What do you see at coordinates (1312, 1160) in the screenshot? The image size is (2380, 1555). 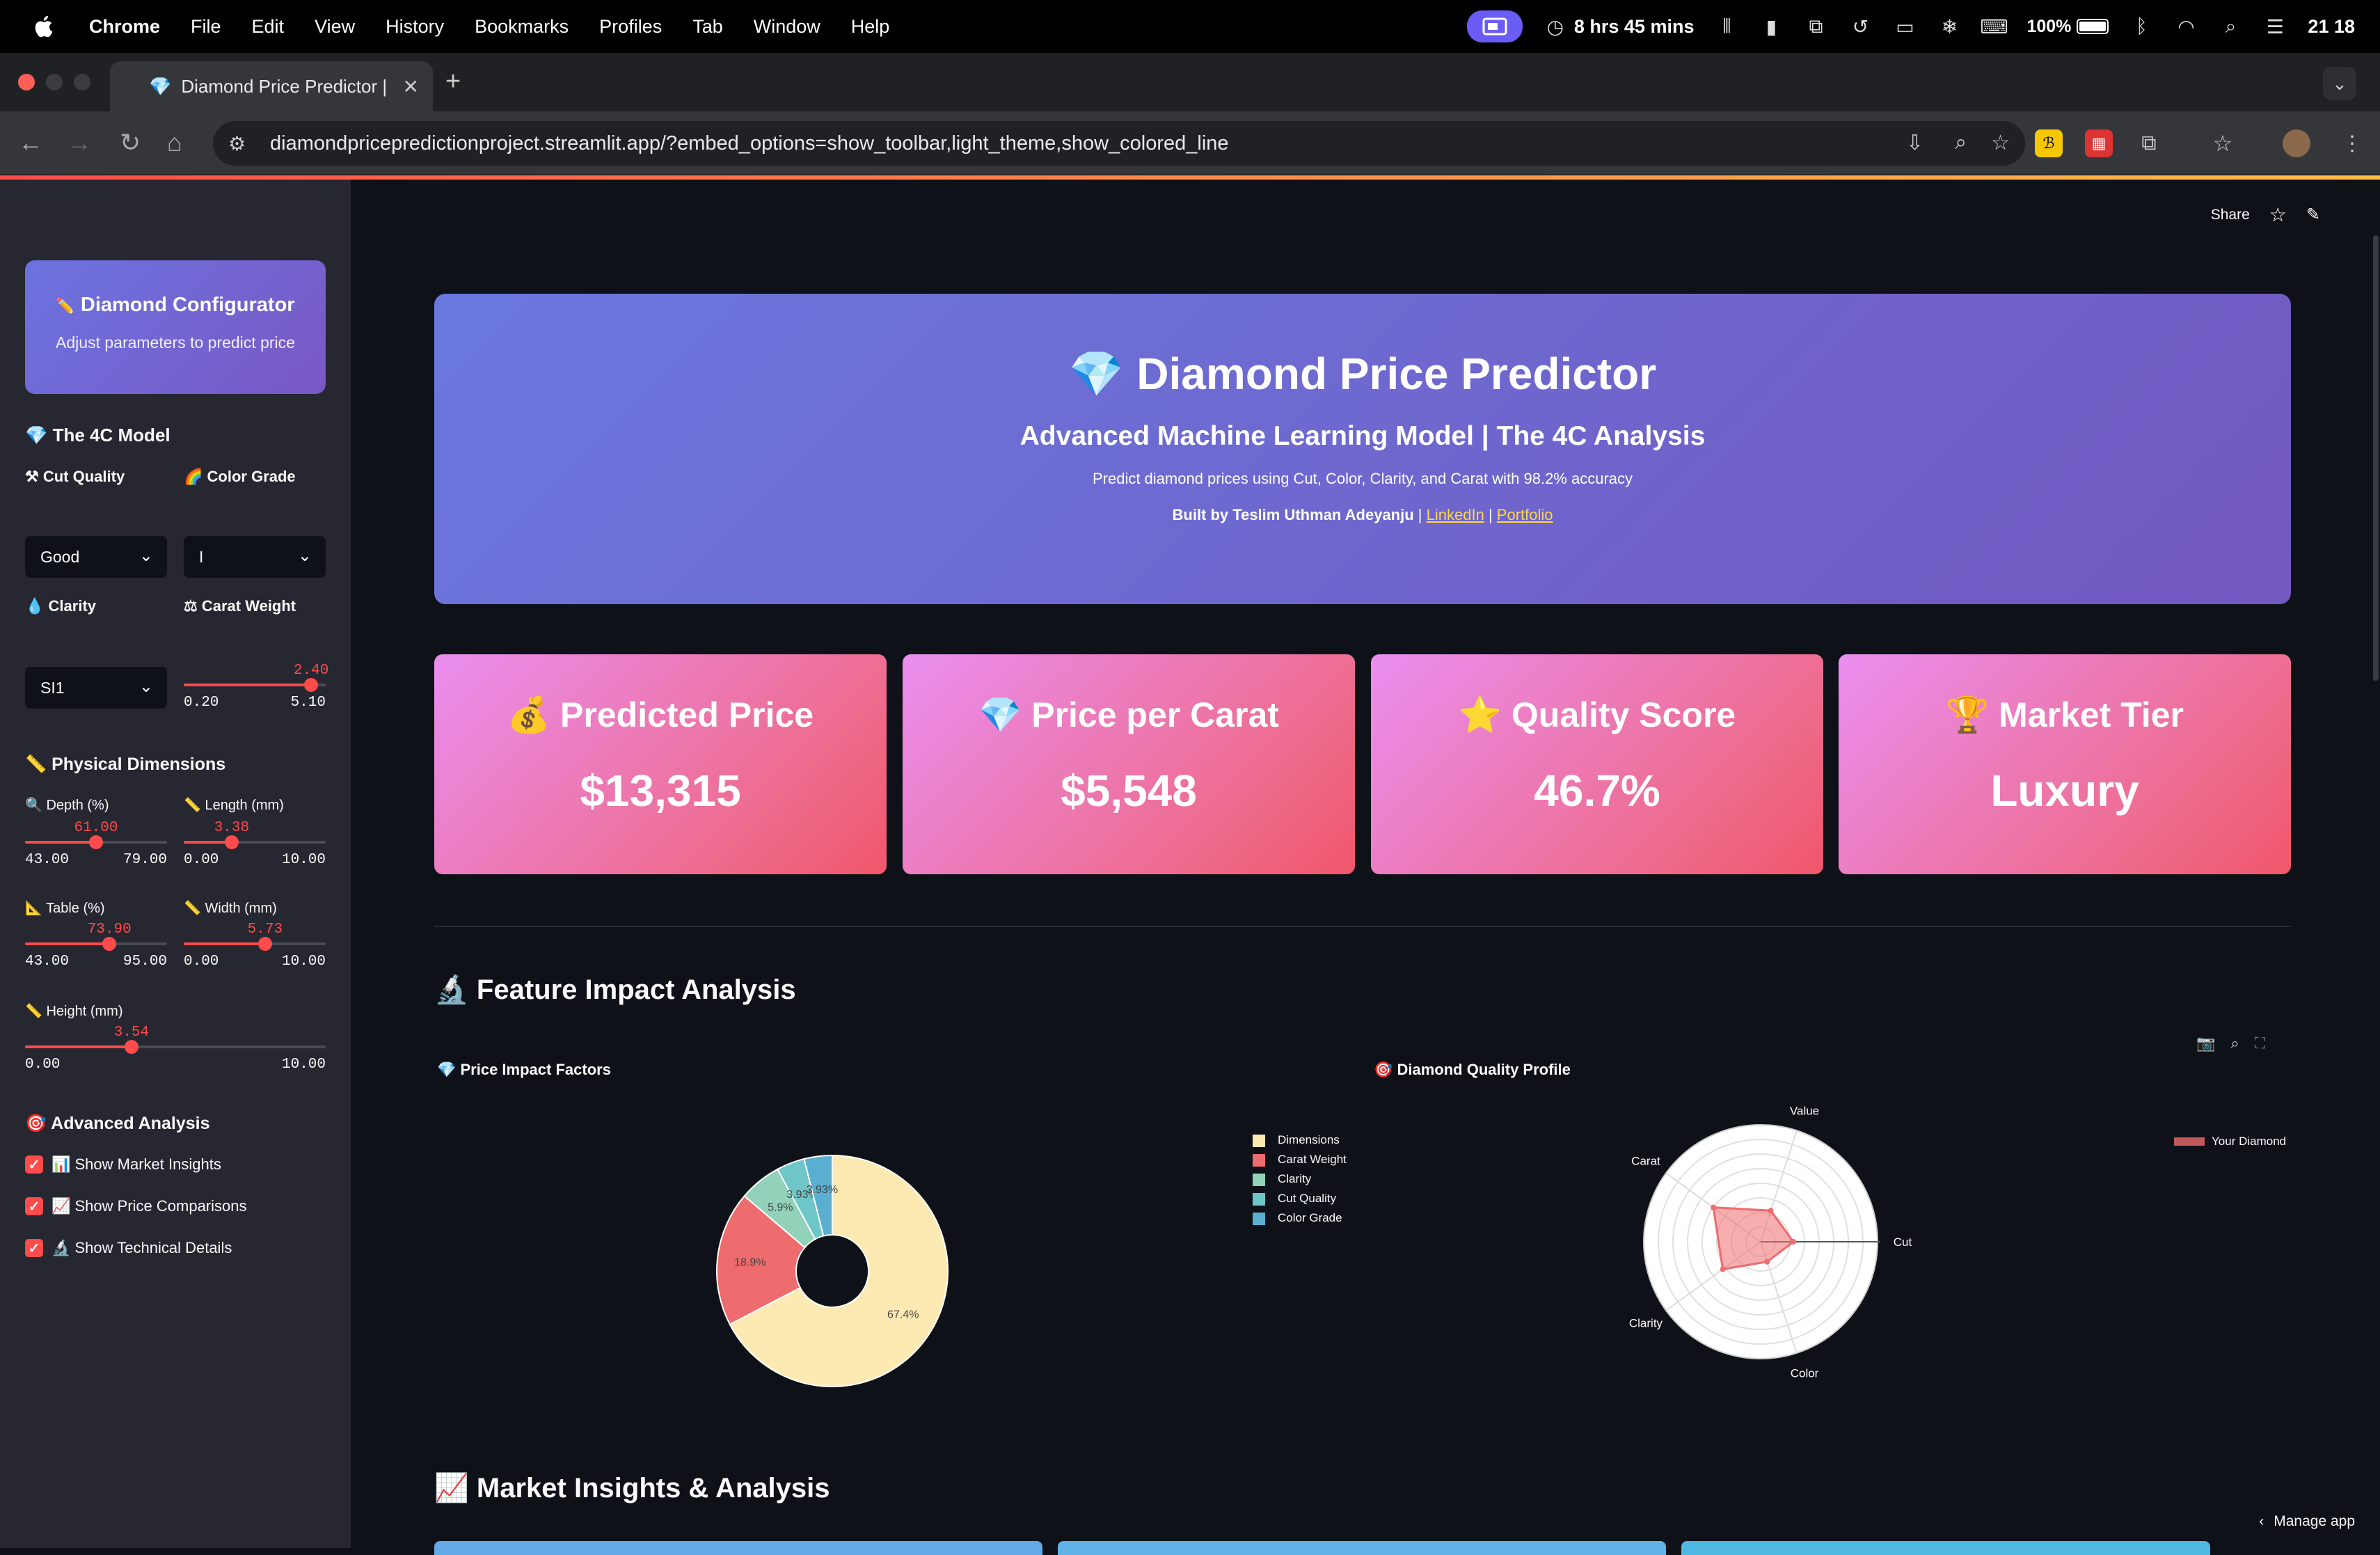 I see `legend-label: Carat Weight` at bounding box center [1312, 1160].